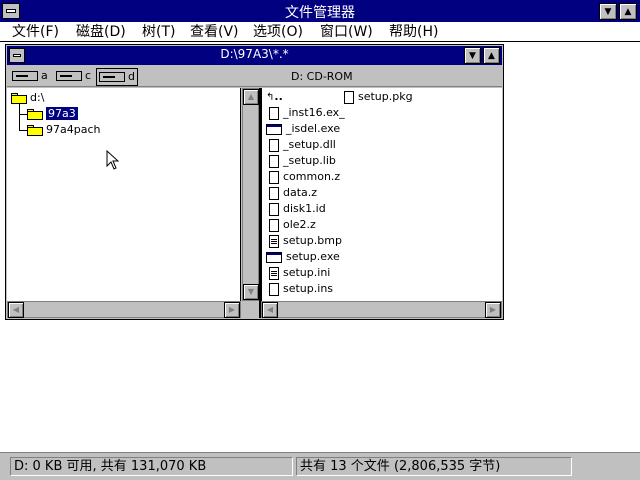 The image size is (640, 480). I want to click on directory-window-title-bar: D:\97A3\*.* ▼ ▲, so click(254, 55).